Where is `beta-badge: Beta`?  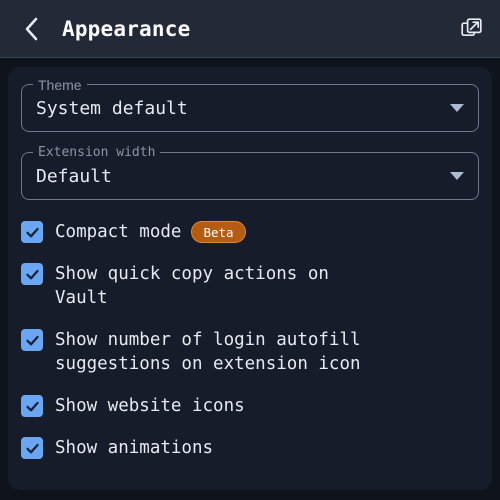
beta-badge: Beta is located at coordinates (218, 232).